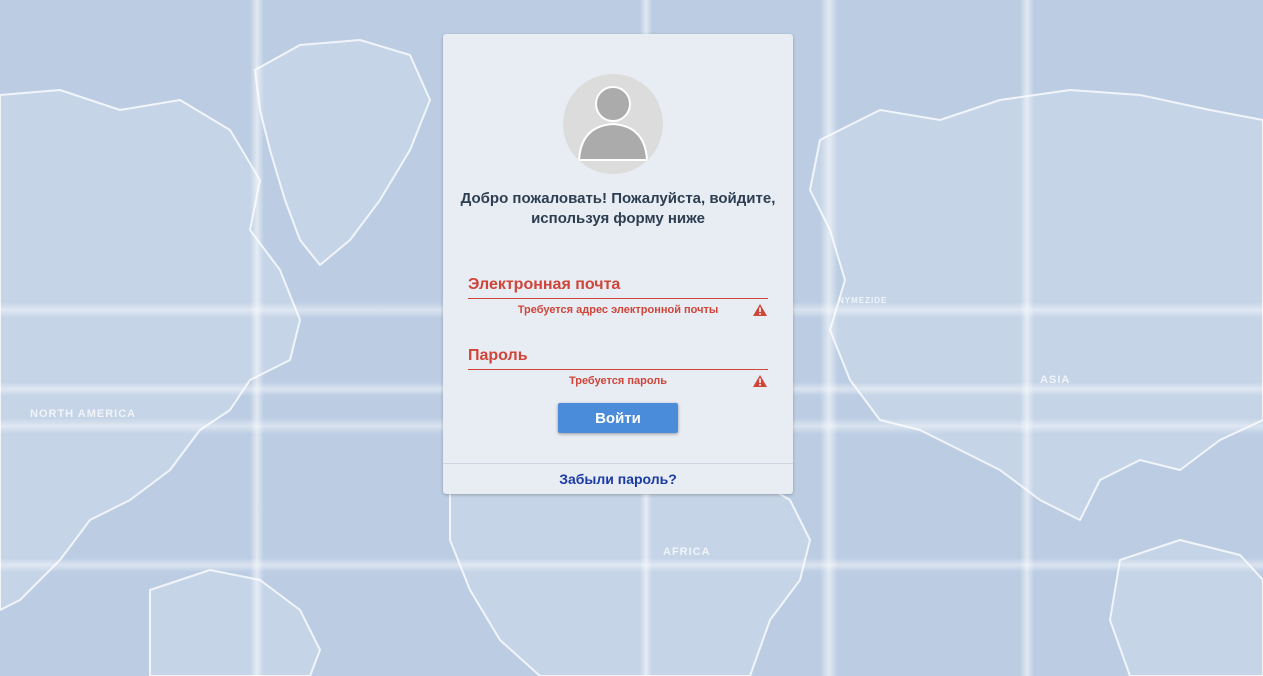 Image resolution: width=1263 pixels, height=676 pixels. Describe the element at coordinates (613, 124) in the screenshot. I see `user-placeholder-icon` at that location.